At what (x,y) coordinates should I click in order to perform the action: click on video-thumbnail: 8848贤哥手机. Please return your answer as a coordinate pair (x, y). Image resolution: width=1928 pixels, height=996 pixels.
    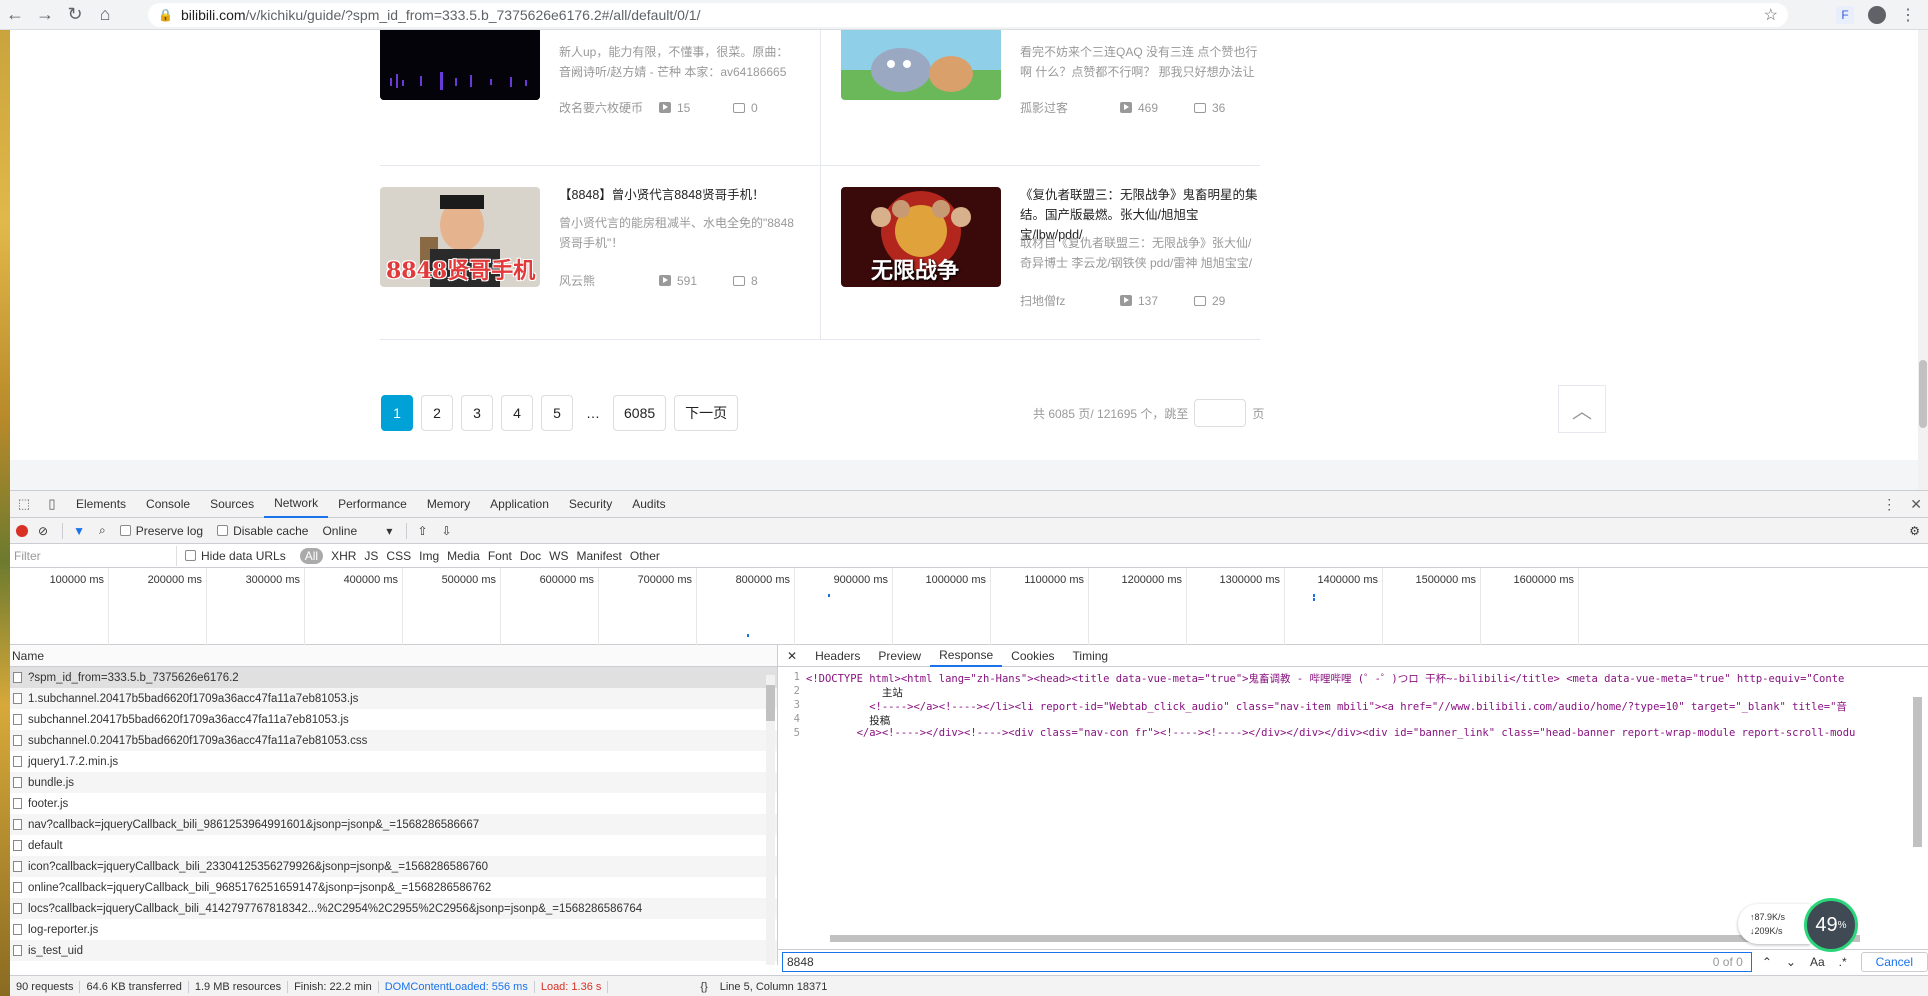
    Looking at the image, I should click on (460, 237).